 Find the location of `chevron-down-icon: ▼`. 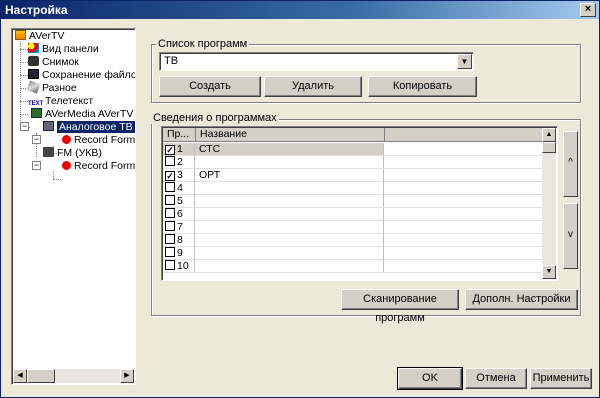

chevron-down-icon: ▼ is located at coordinates (464, 61).